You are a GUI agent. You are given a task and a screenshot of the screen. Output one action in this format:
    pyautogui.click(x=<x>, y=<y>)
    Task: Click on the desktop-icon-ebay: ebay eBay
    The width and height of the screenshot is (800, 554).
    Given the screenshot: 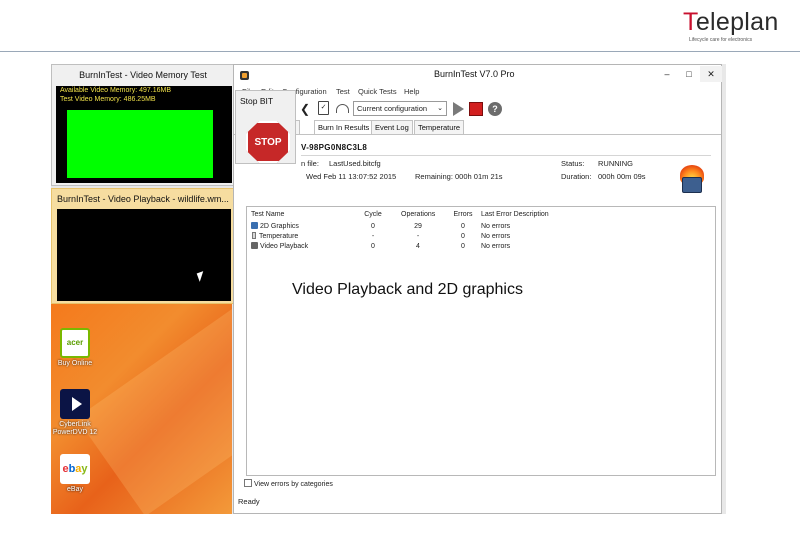 What is the action you would take?
    pyautogui.click(x=78, y=474)
    